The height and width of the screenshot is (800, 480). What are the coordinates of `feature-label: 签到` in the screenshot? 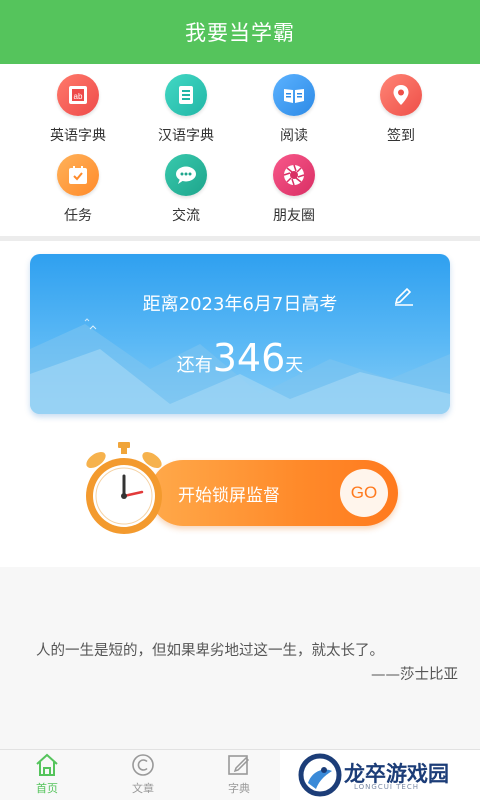 It's located at (401, 136).